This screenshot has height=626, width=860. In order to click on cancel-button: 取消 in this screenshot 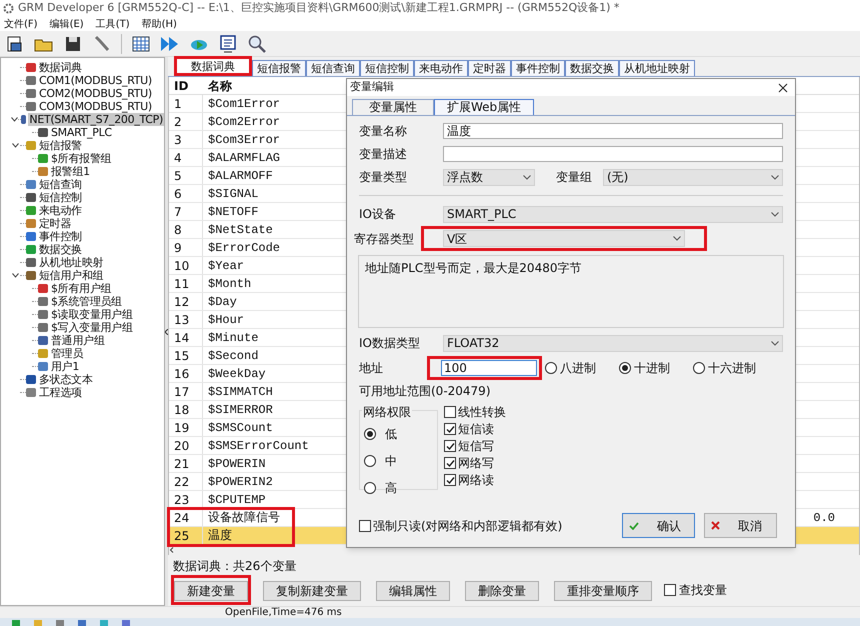, I will do `click(740, 525)`.